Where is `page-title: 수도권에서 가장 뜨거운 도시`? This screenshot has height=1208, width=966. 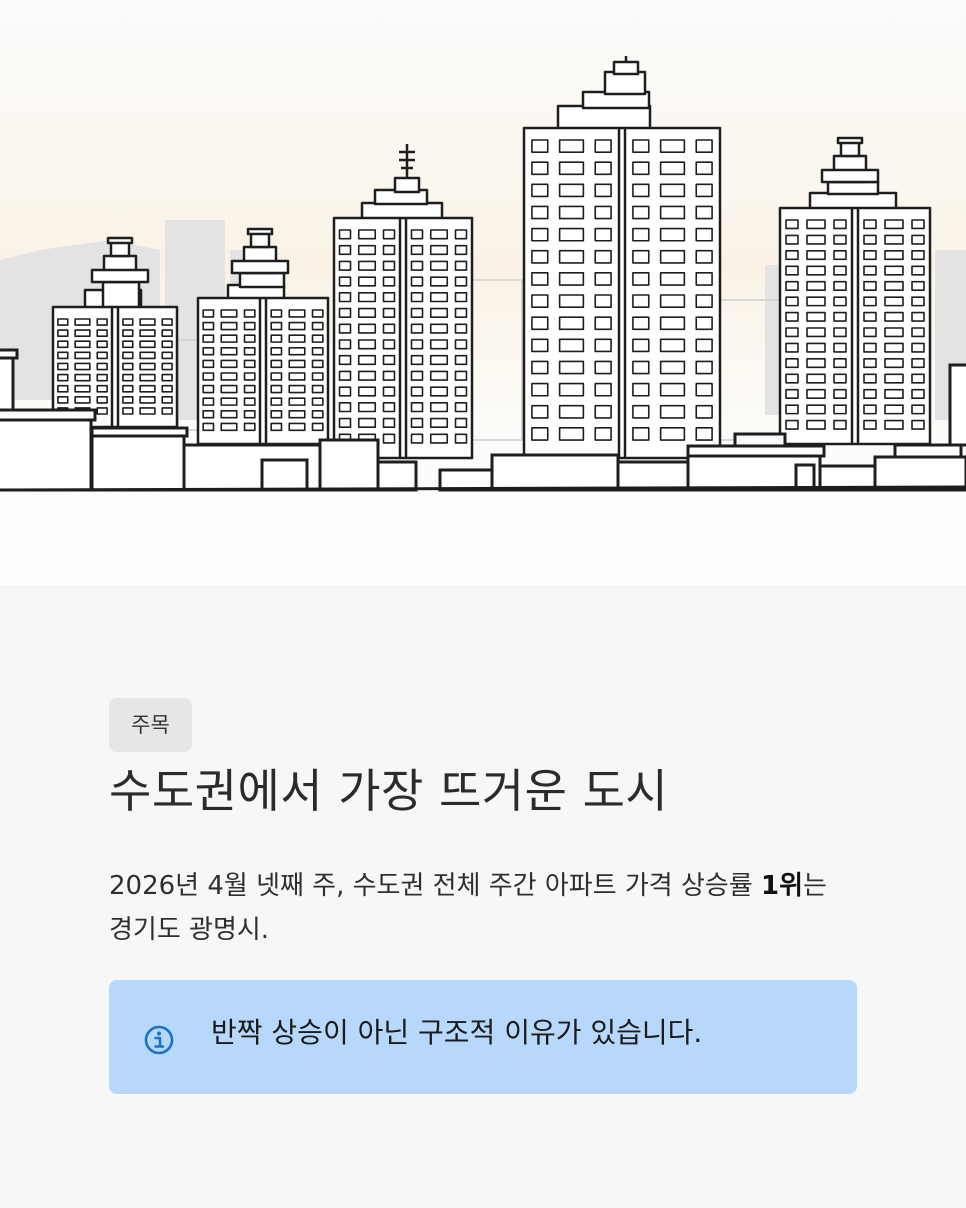 page-title: 수도권에서 가장 뜨거운 도시 is located at coordinates (389, 791).